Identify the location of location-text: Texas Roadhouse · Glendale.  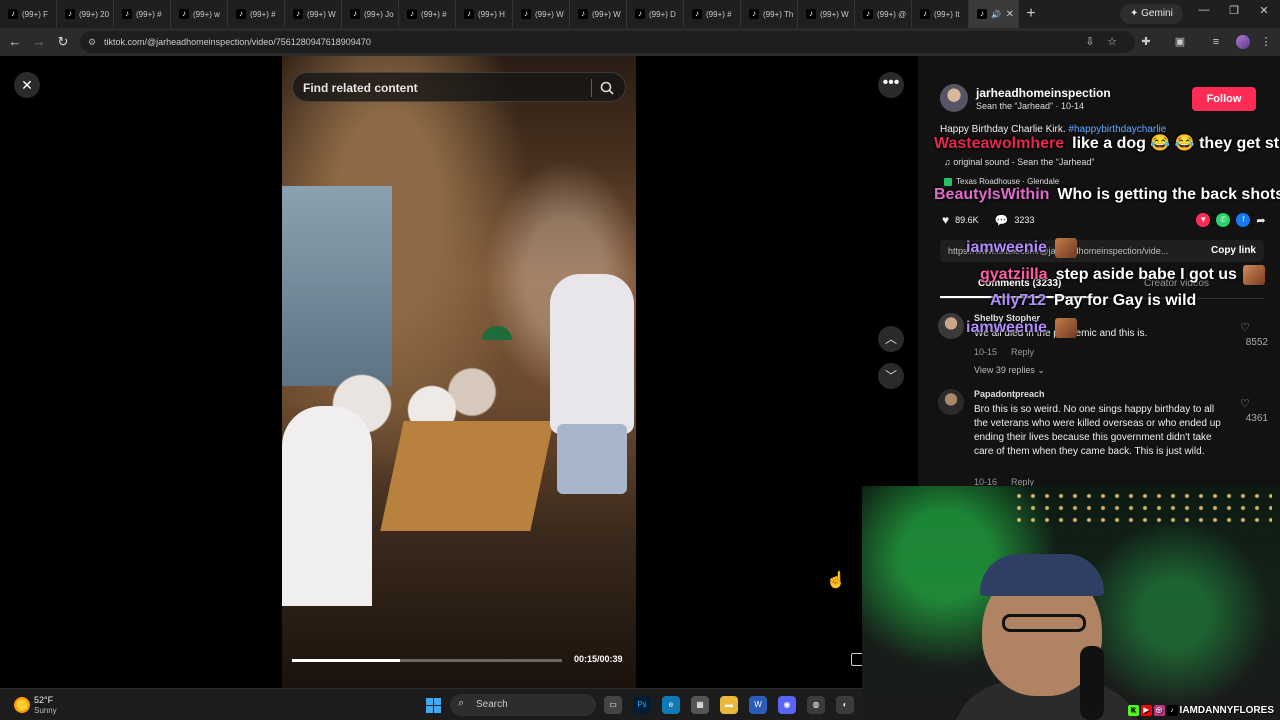
(1007, 181).